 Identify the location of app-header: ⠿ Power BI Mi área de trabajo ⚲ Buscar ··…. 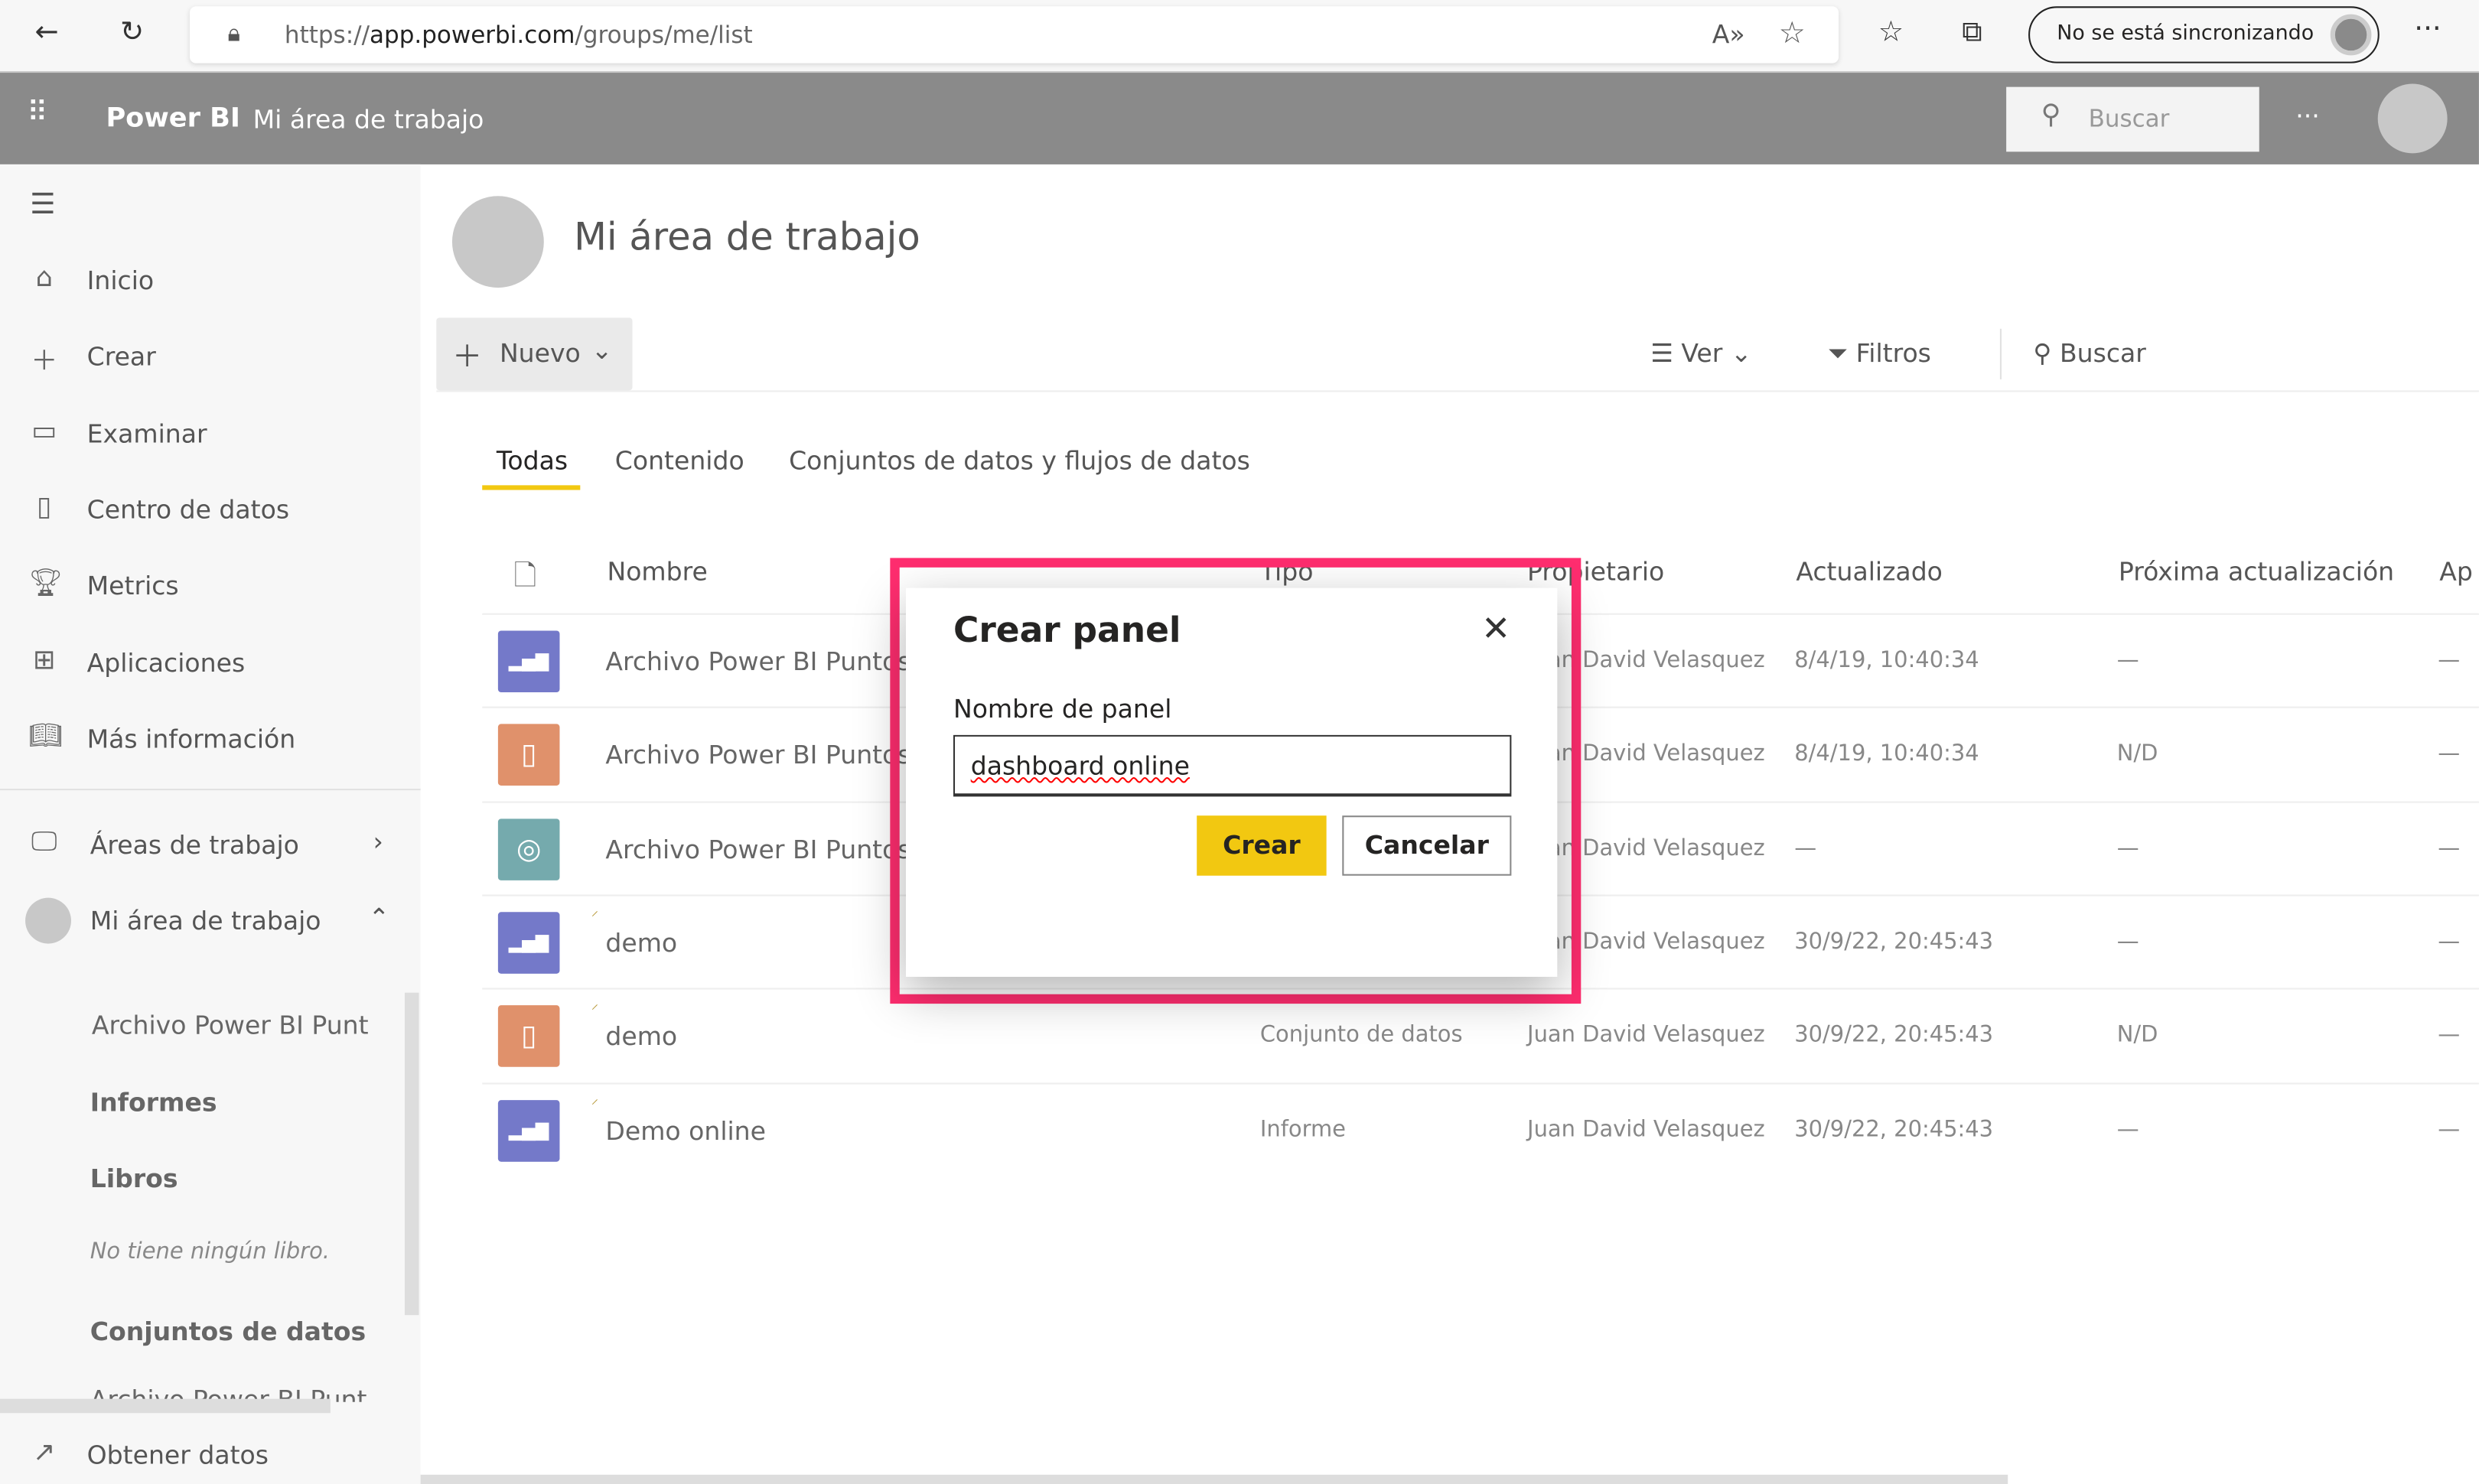
(1239, 118).